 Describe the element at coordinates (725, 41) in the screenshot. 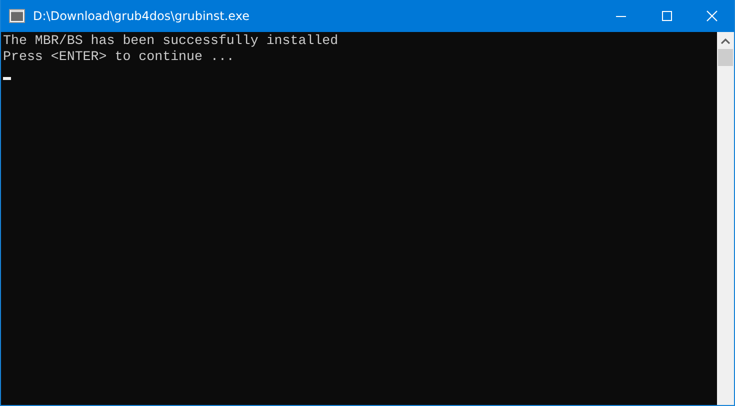

I see `caret-up-icon` at that location.